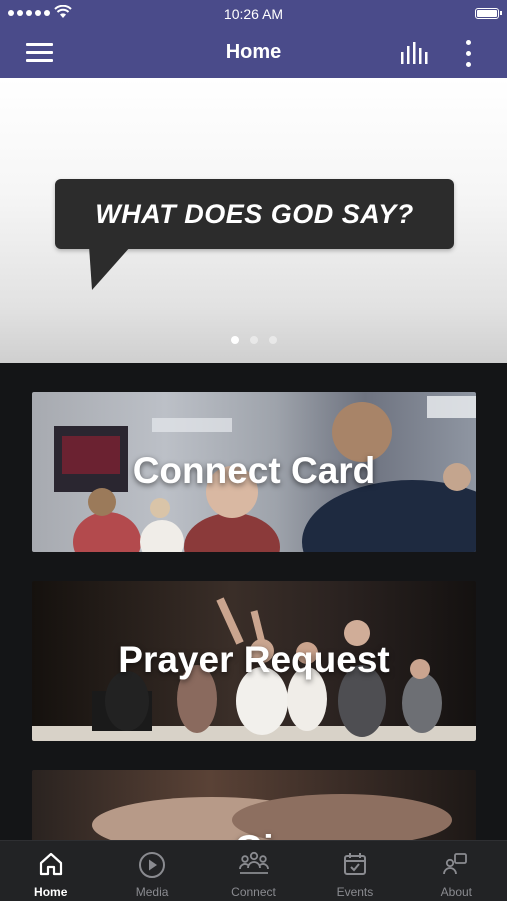 Image resolution: width=507 pixels, height=901 pixels. I want to click on page-title: Home, so click(253, 52).